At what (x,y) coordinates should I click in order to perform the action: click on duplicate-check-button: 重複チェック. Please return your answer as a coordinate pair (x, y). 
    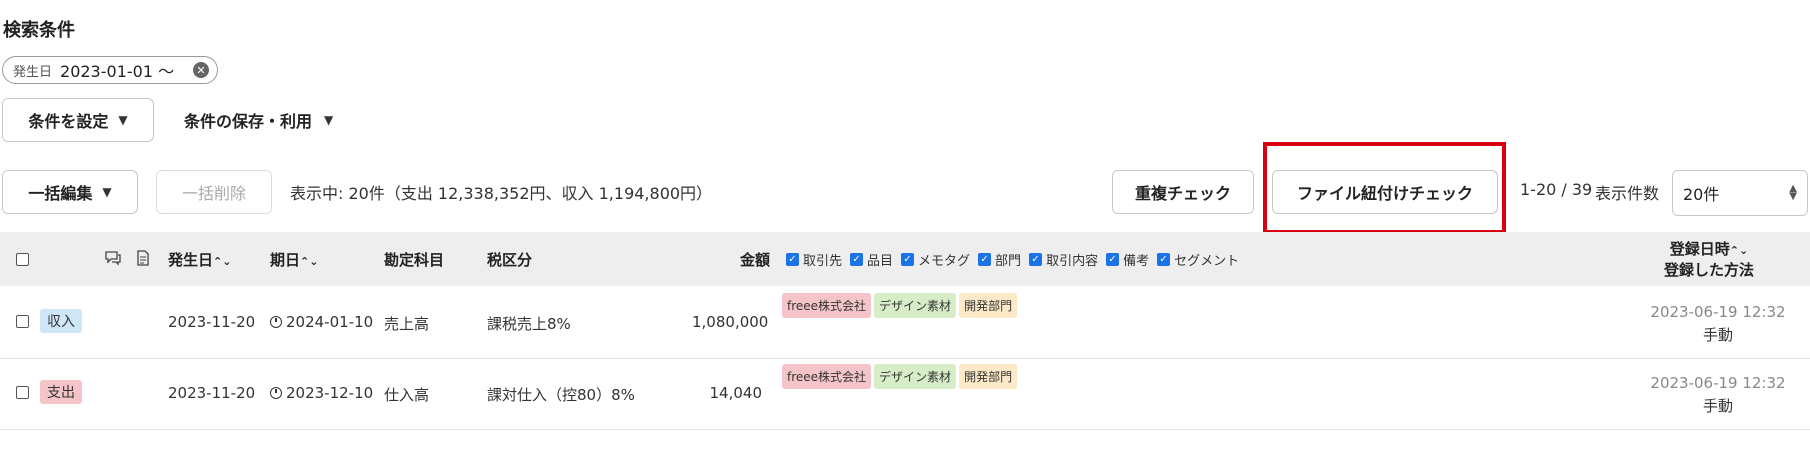
    Looking at the image, I should click on (1183, 192).